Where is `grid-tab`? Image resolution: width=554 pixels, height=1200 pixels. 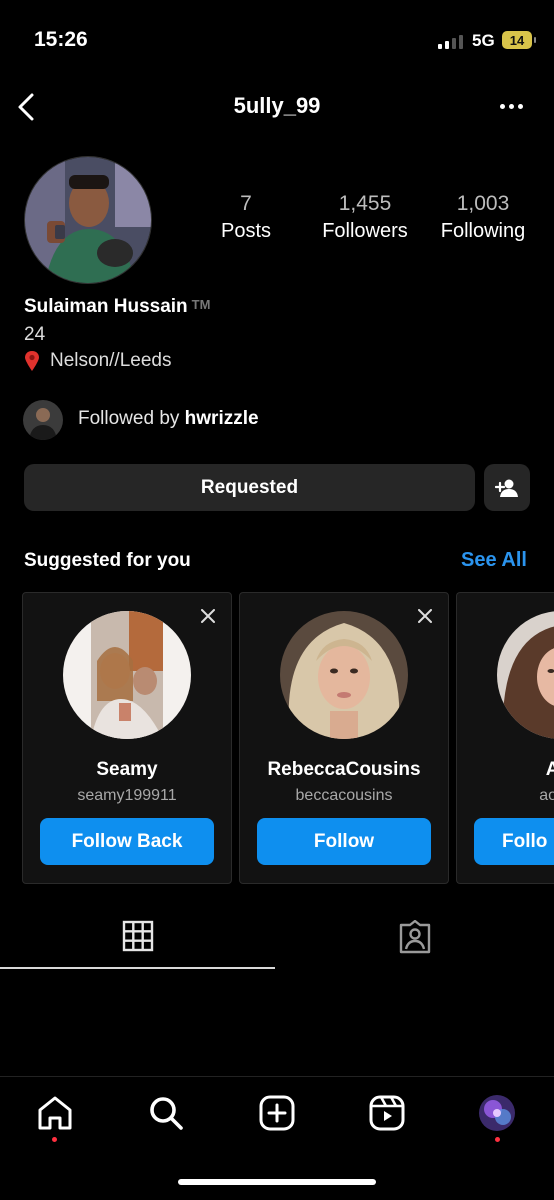
grid-tab is located at coordinates (138, 936).